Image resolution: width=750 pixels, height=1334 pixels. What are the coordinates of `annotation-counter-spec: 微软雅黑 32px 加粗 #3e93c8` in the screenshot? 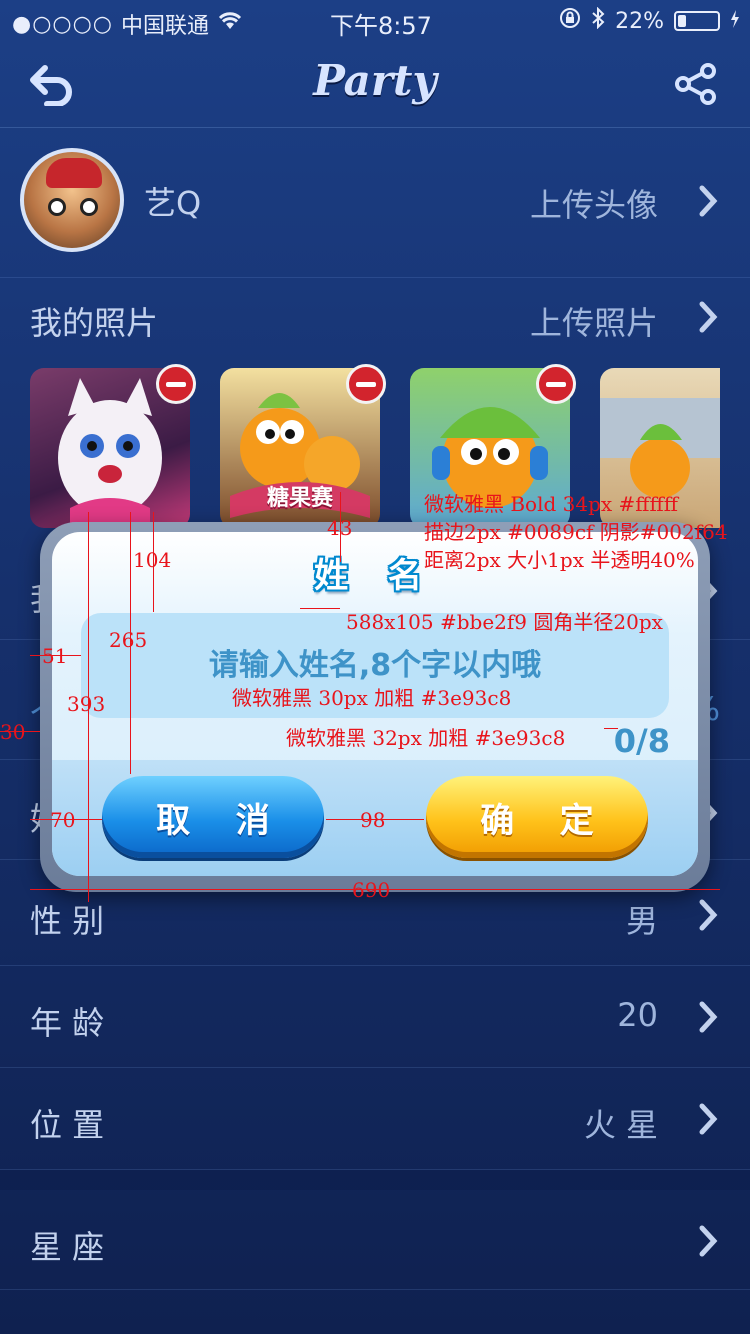 It's located at (426, 738).